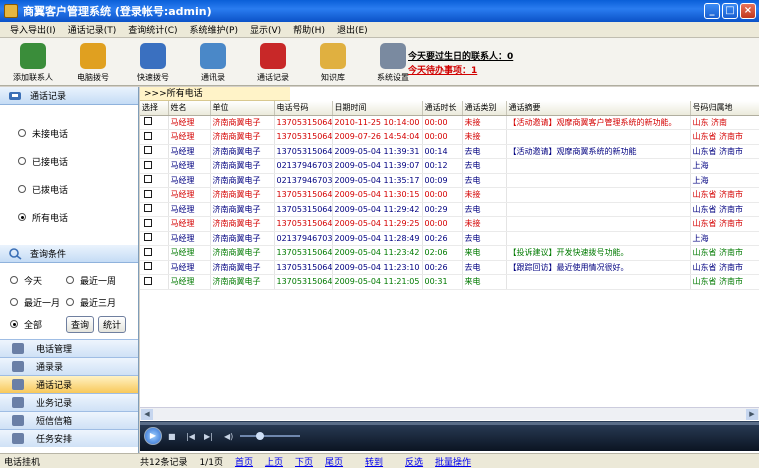  Describe the element at coordinates (333, 62) in the screenshot. I see `toolbar-button: 知识库` at that location.